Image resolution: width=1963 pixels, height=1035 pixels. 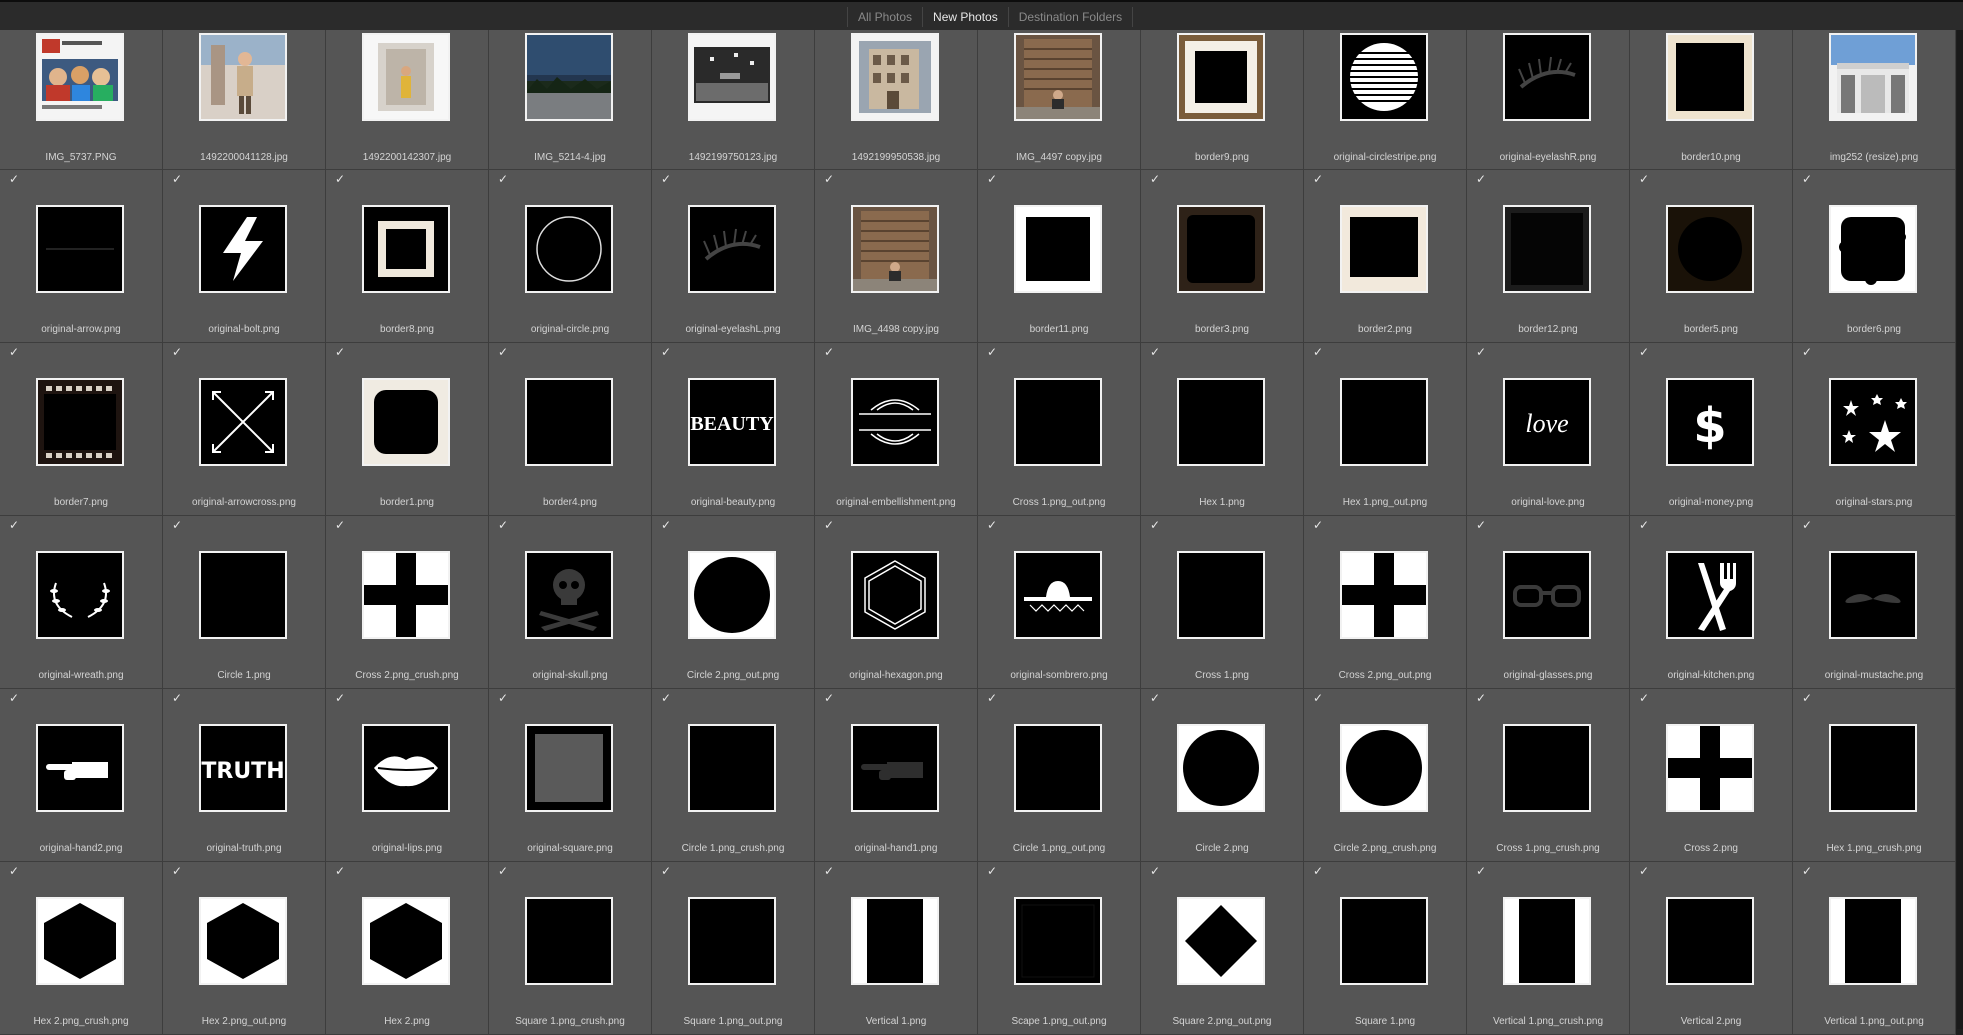 I want to click on photo-cell: ✓ original-kitchen.png, so click(x=1711, y=602).